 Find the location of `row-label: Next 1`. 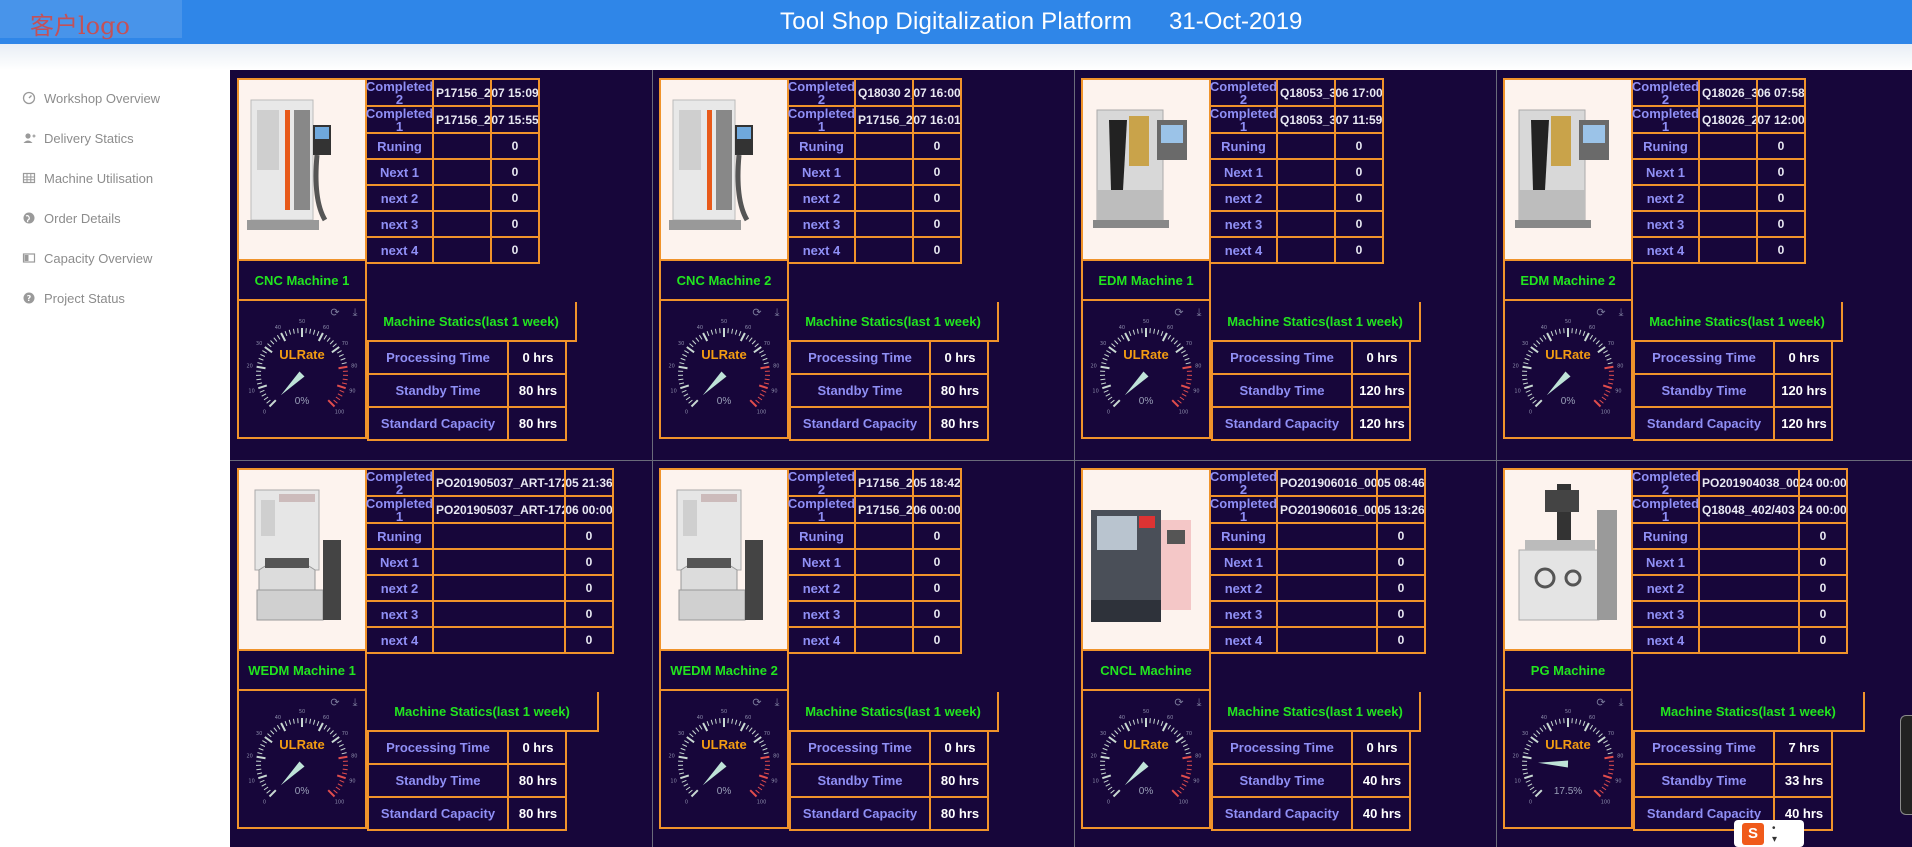

row-label: Next 1 is located at coordinates (822, 172).